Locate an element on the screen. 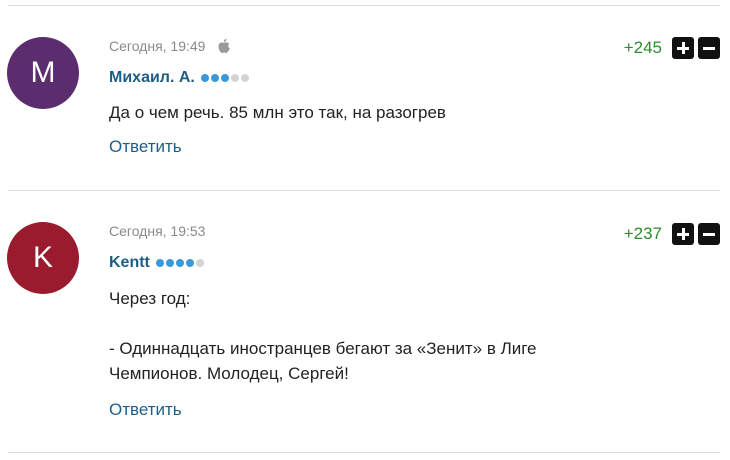 The image size is (730, 460). avatar: K is located at coordinates (43, 258).